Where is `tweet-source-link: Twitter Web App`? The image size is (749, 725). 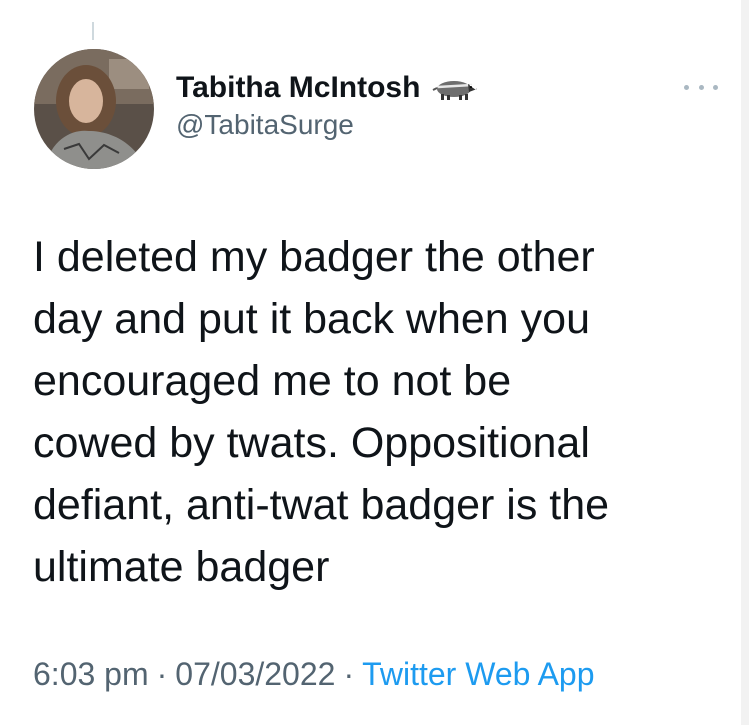
tweet-source-link: Twitter Web App is located at coordinates (478, 674).